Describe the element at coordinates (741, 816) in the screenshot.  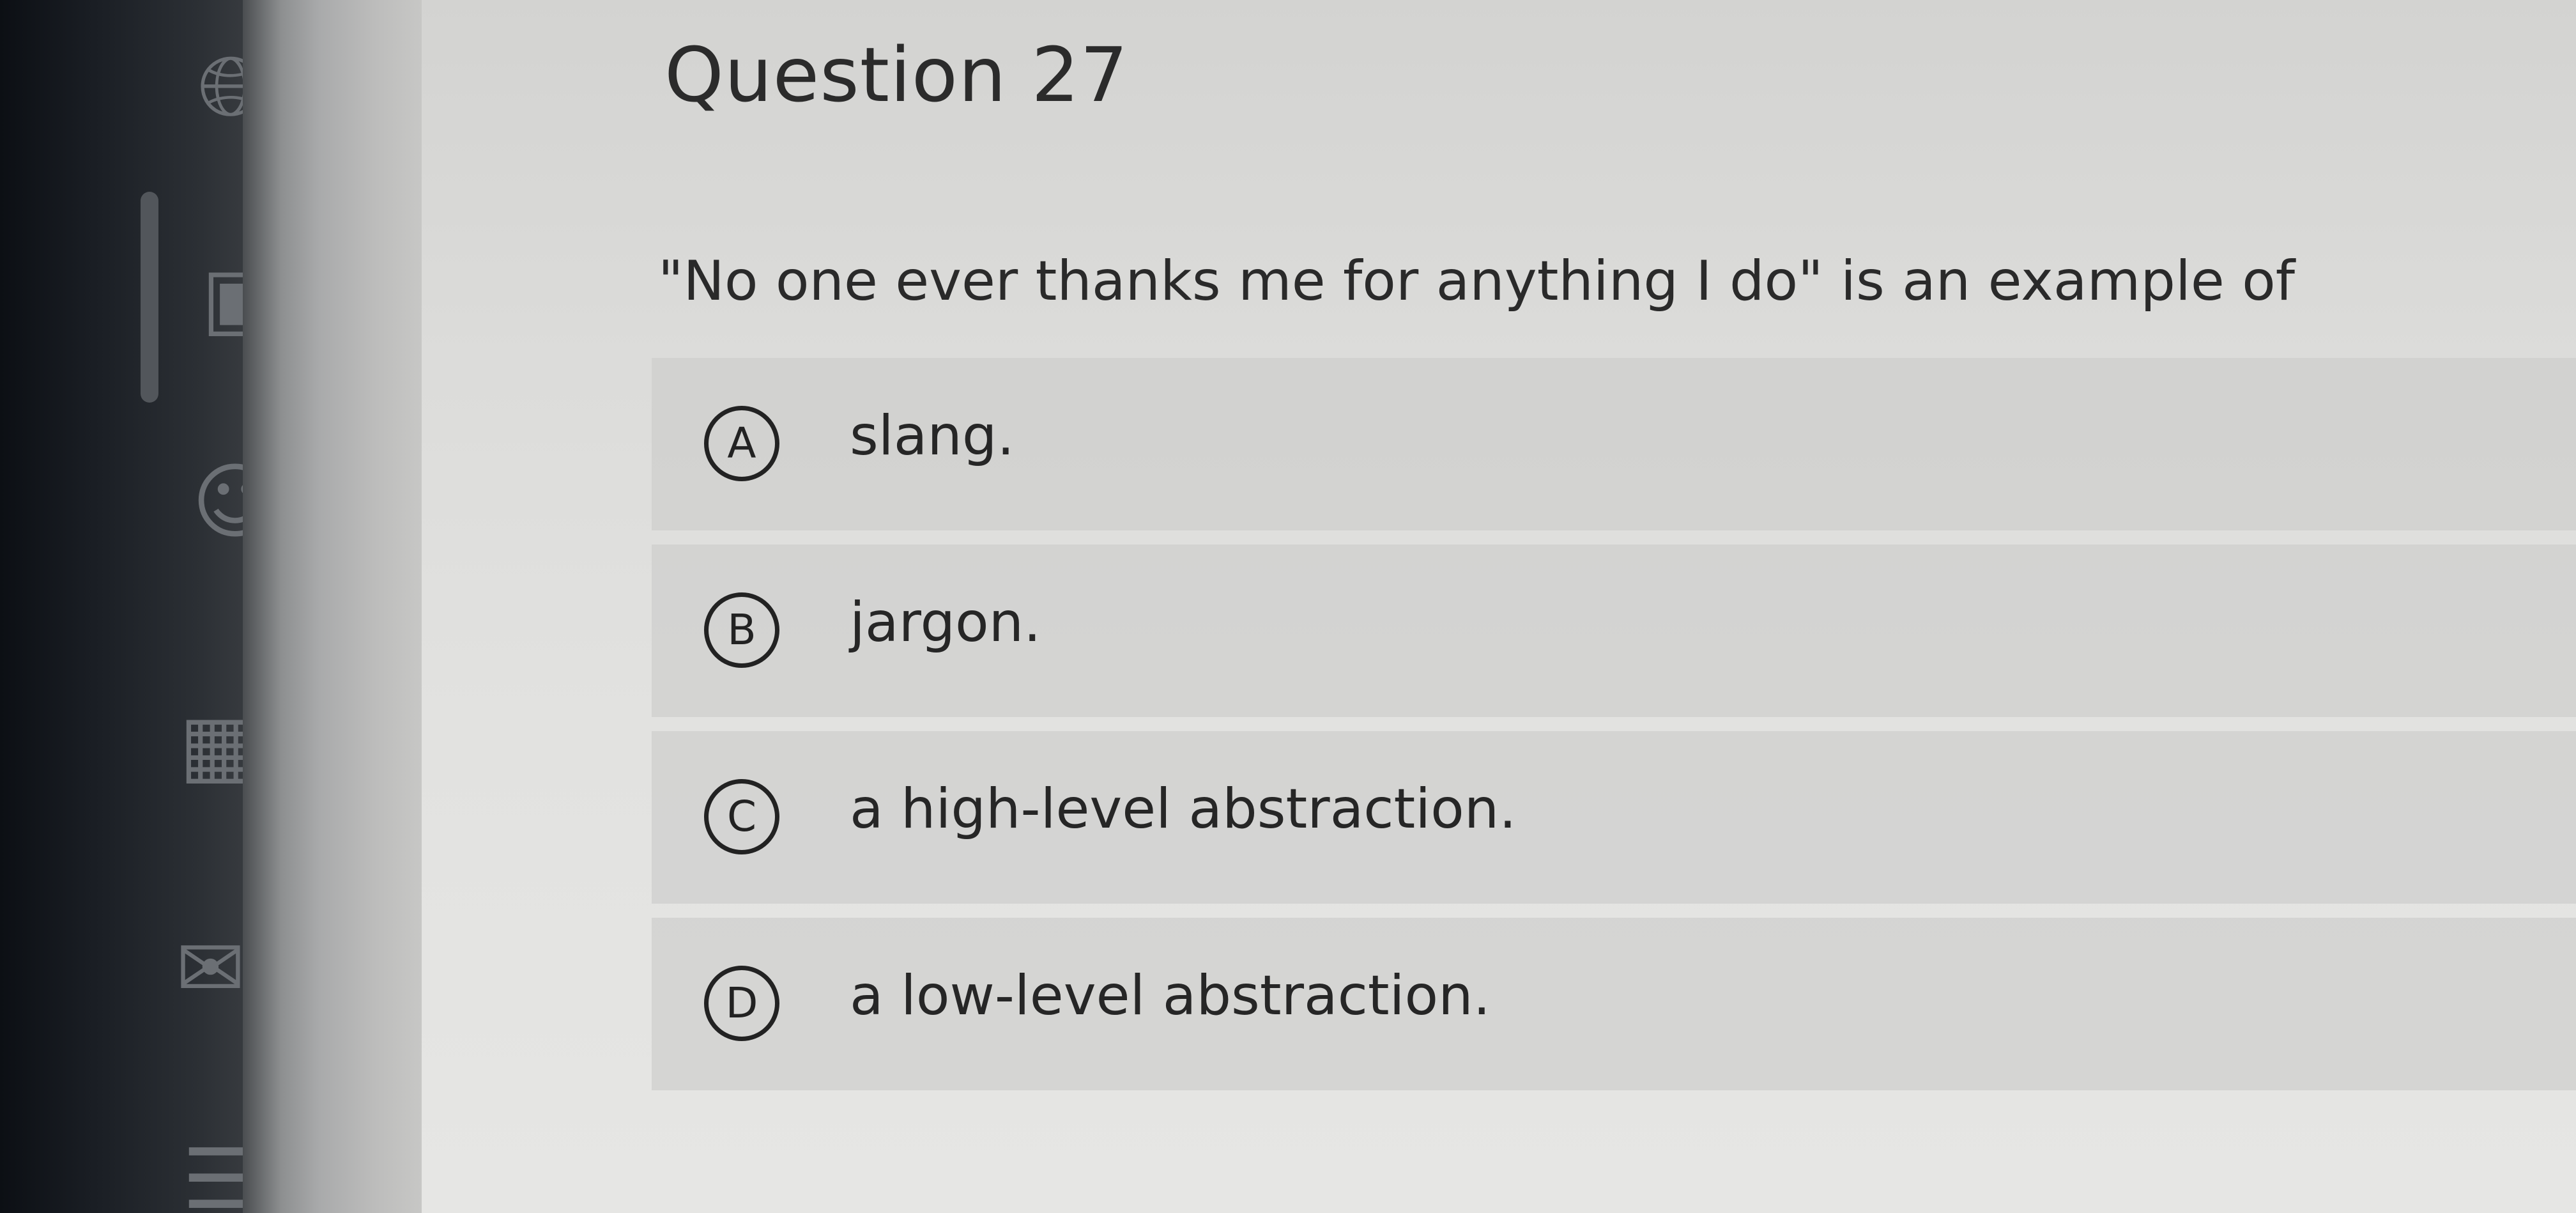
I see `option-letter-badge: C` at that location.